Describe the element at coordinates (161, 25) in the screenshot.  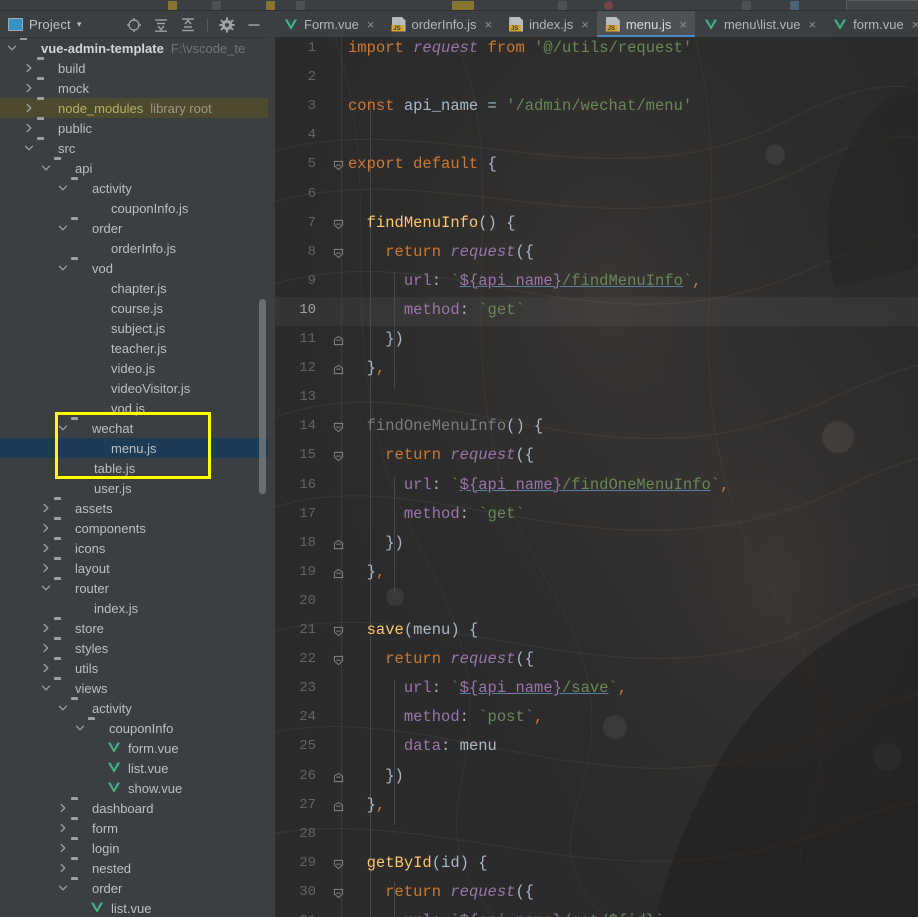
I see `expand-all-icon` at that location.